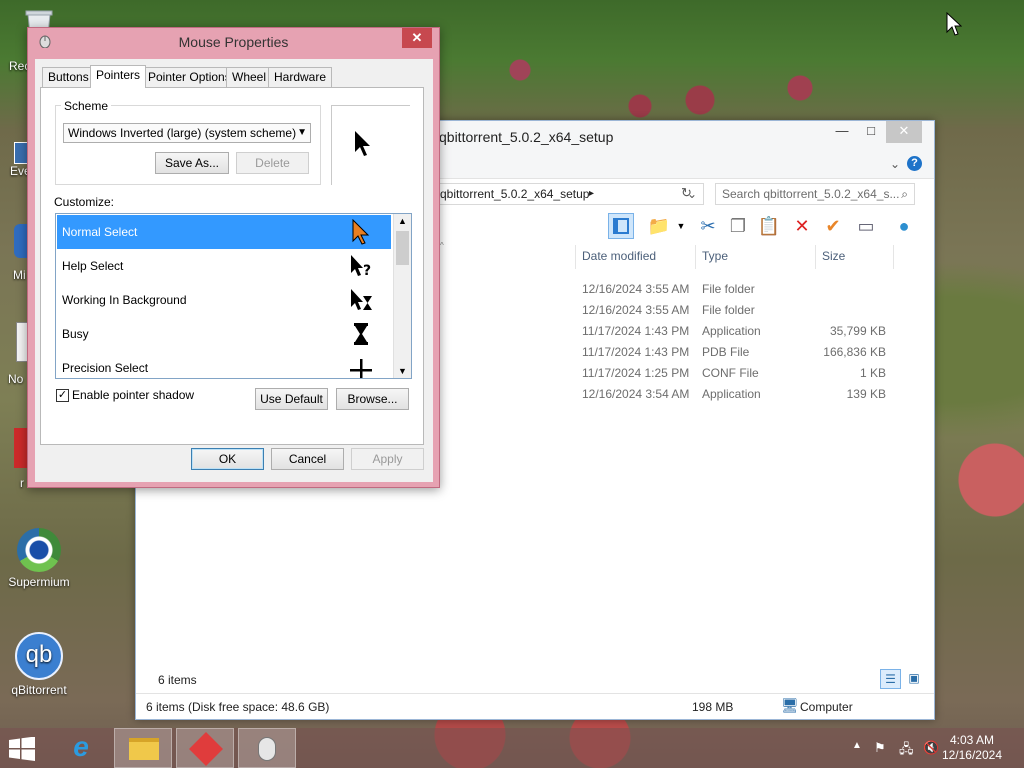 The width and height of the screenshot is (1024, 768). Describe the element at coordinates (730, 373) in the screenshot. I see `cell-type: CONF File` at that location.